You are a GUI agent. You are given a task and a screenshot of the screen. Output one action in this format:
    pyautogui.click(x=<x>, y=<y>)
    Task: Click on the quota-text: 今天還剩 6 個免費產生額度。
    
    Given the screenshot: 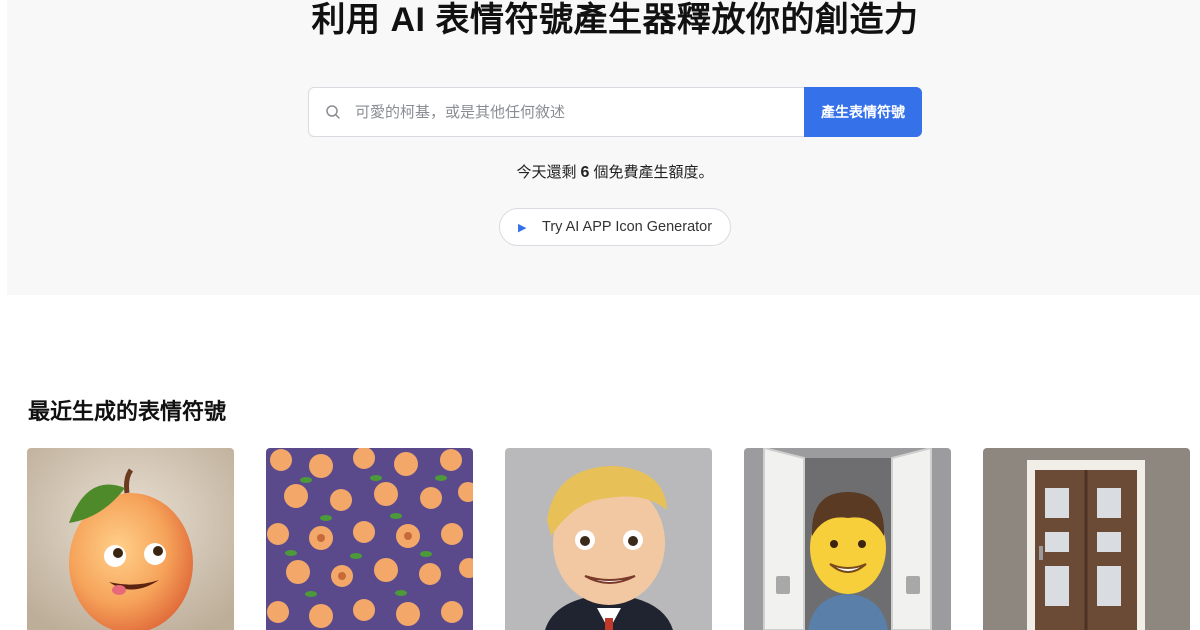 What is the action you would take?
    pyautogui.click(x=603, y=173)
    